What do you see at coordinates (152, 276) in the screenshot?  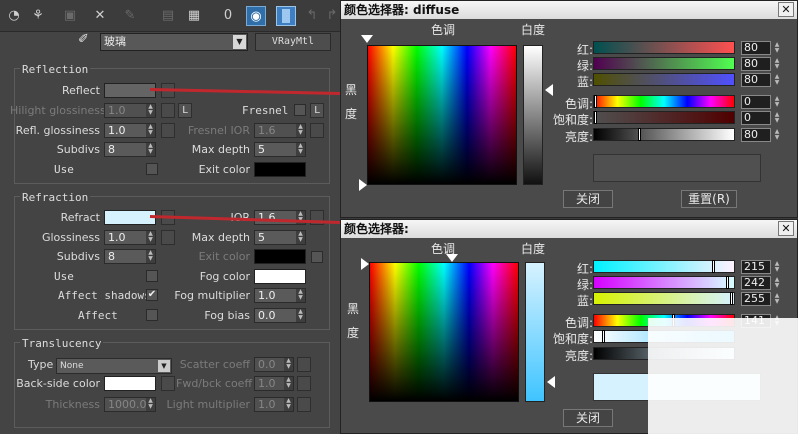 I see `refr-use-checkbox` at bounding box center [152, 276].